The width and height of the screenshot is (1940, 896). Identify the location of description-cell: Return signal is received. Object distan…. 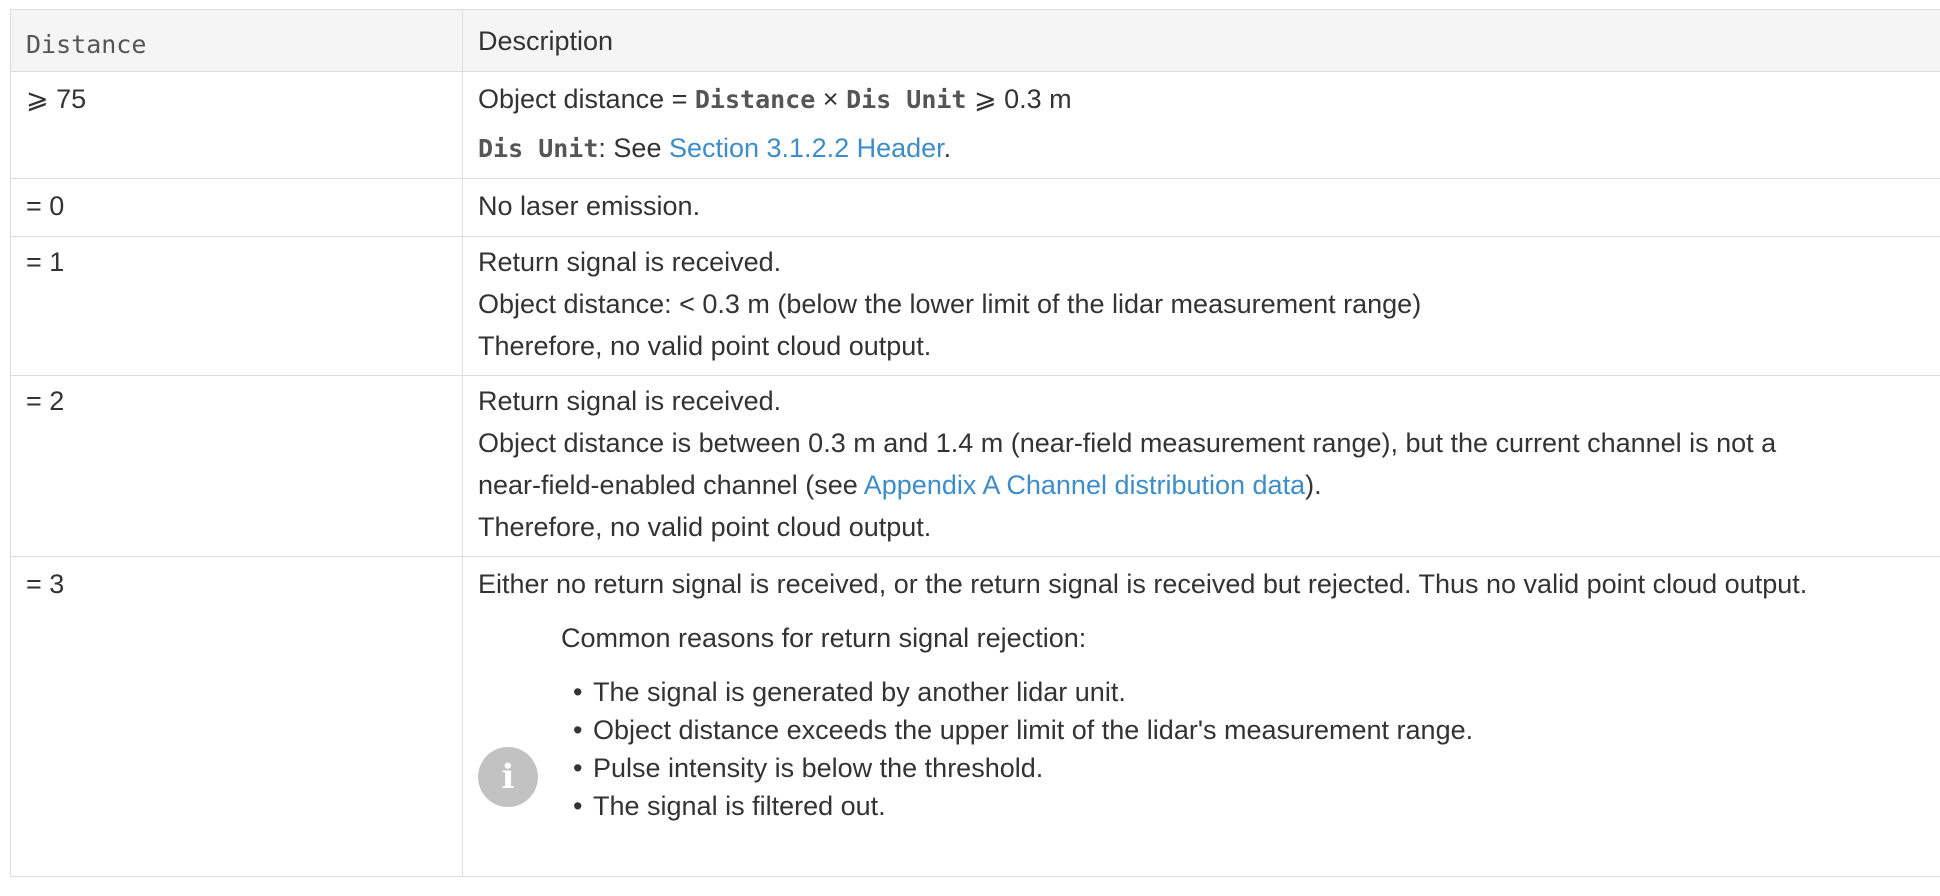
(1201, 306).